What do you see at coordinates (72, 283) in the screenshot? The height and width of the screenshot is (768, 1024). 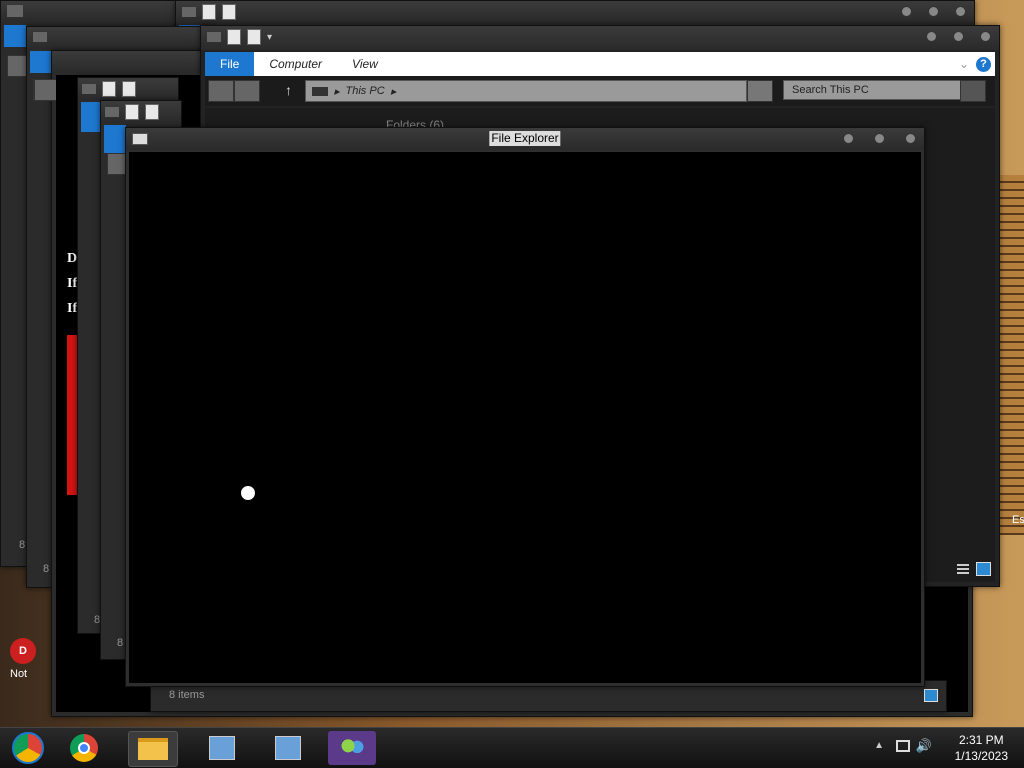 I see `side-text-2: If` at bounding box center [72, 283].